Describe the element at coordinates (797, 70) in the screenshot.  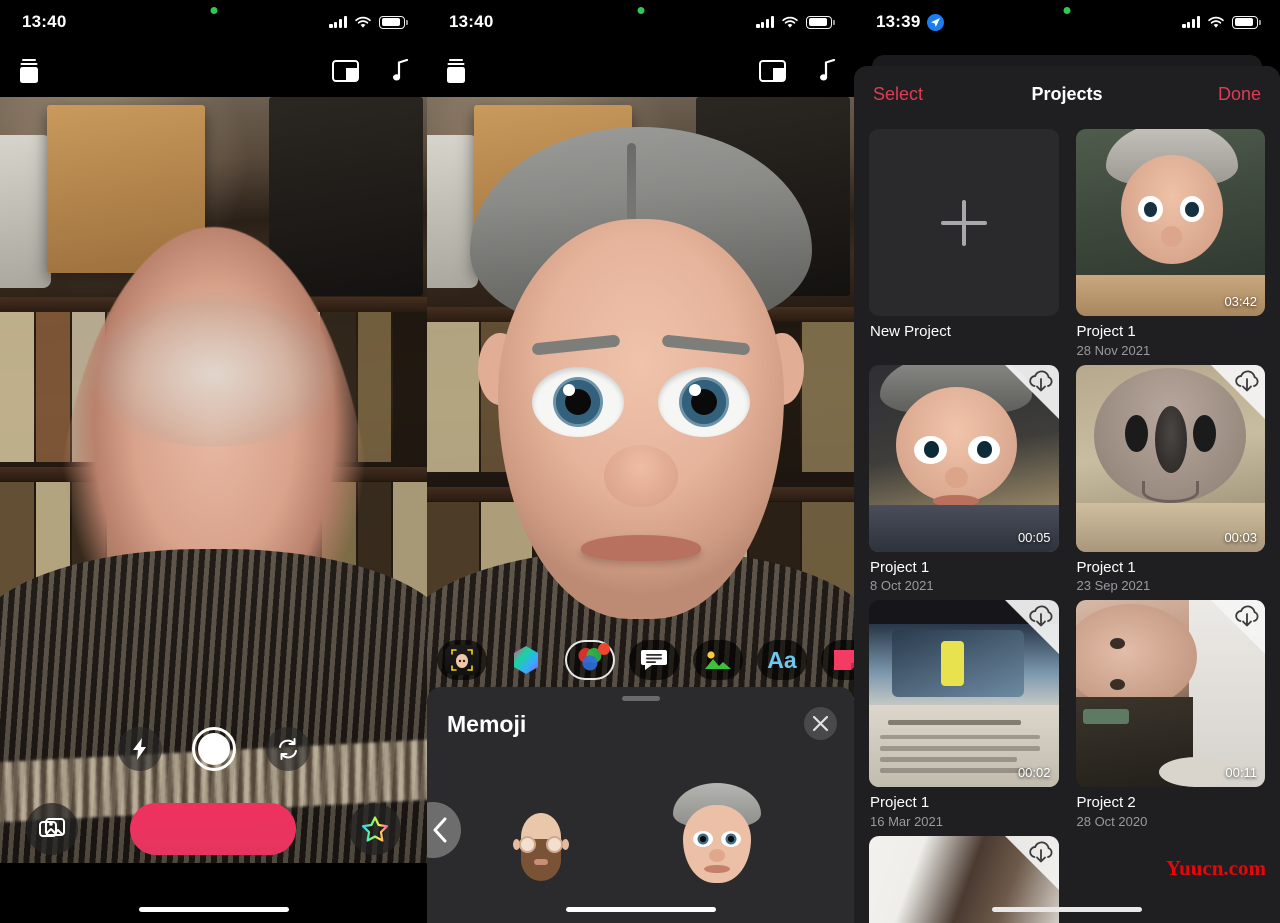
I see `memoji-toolbar-right` at that location.